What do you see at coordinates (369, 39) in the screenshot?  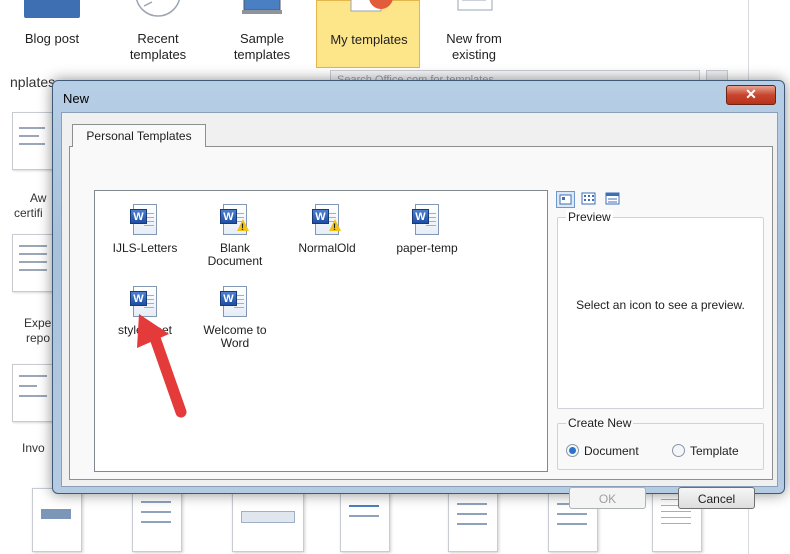 I see `my-templates-label: My templates` at bounding box center [369, 39].